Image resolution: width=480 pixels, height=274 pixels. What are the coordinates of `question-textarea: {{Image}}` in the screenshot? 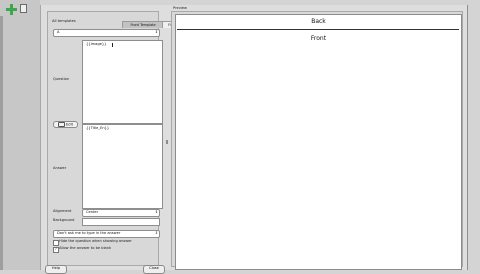 It's located at (122, 82).